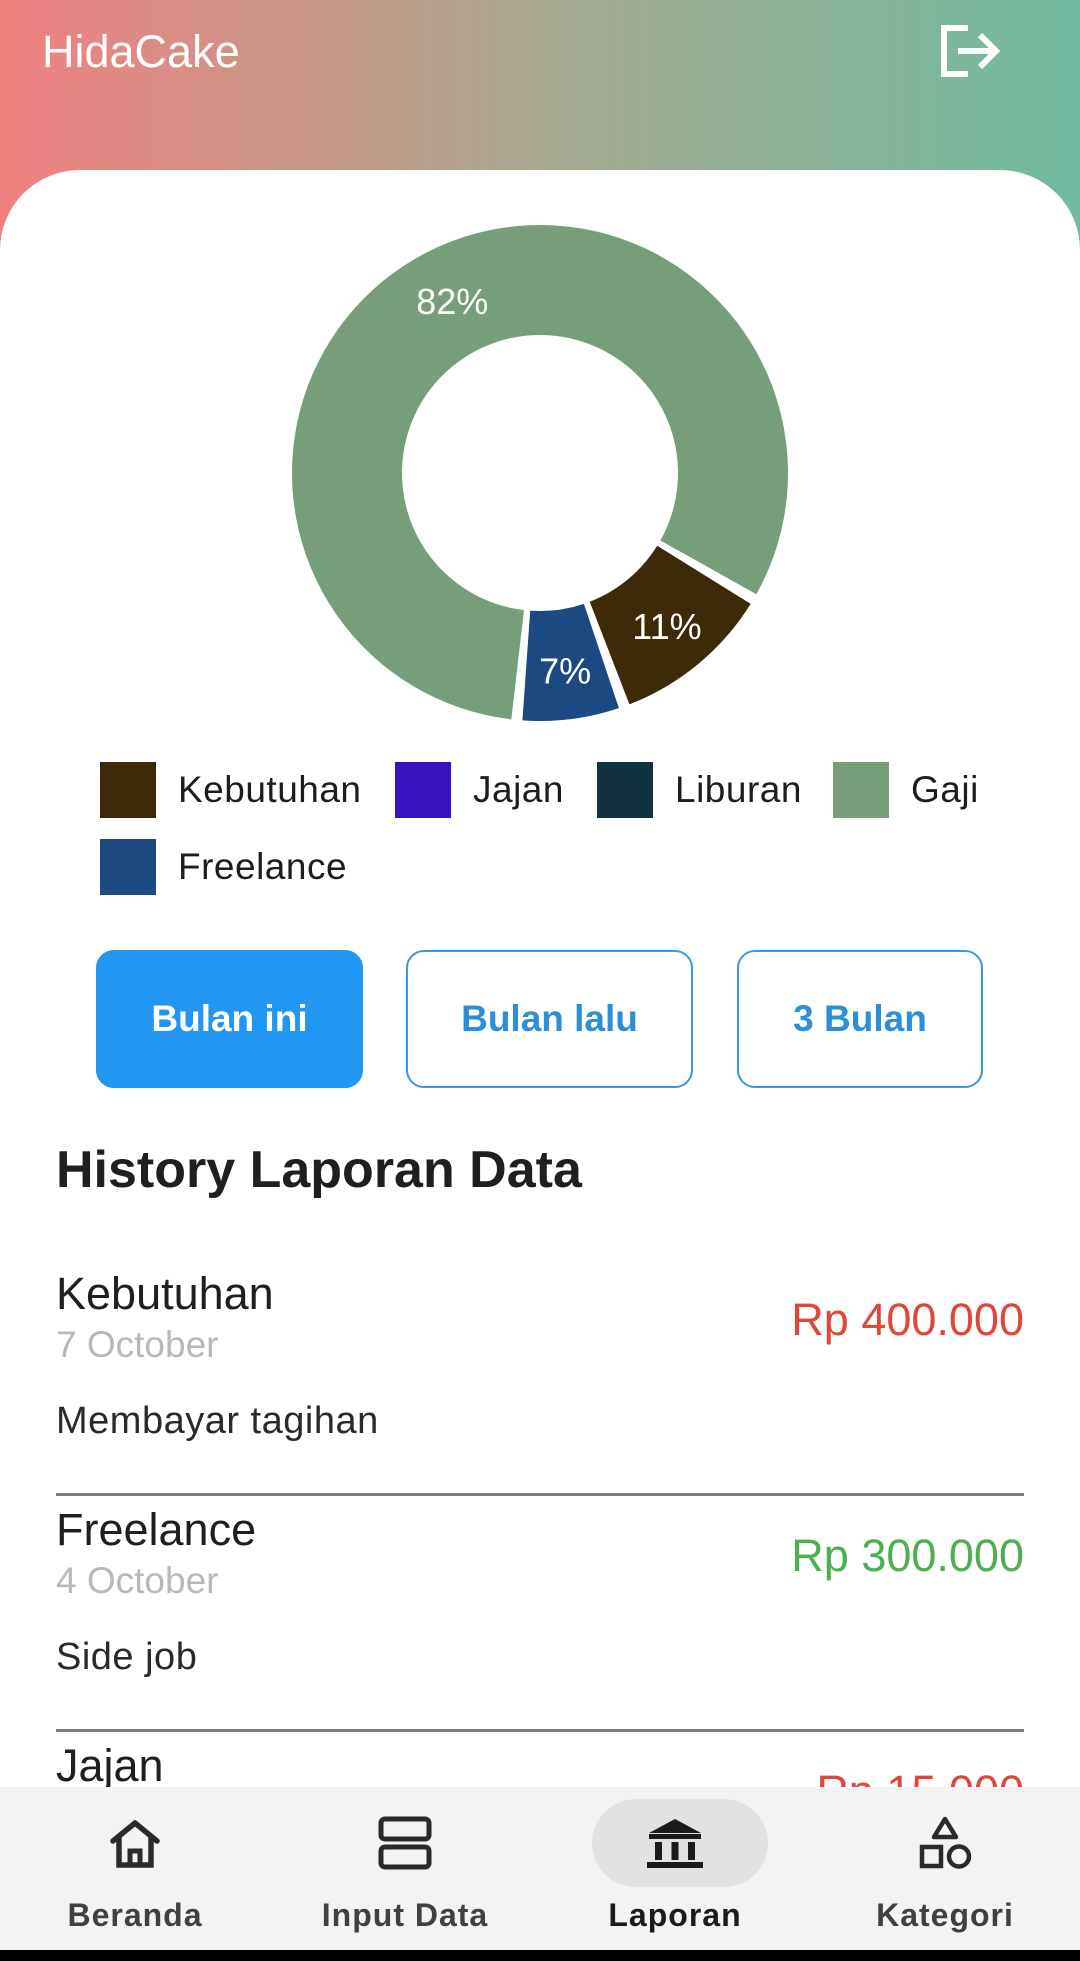 The width and height of the screenshot is (1080, 1961). I want to click on bank-icon, so click(675, 1843).